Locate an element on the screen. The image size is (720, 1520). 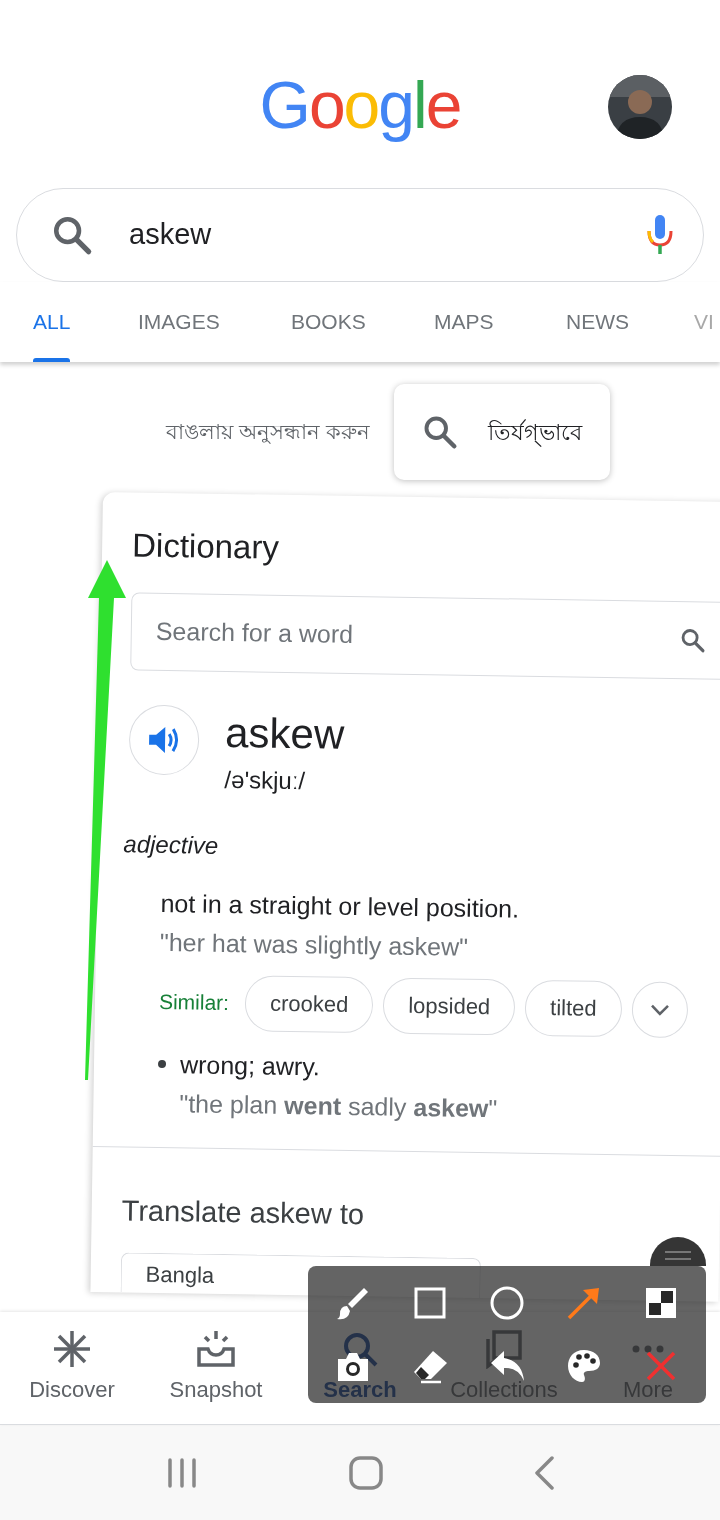
nav-item: Snapshot is located at coordinates (216, 1368).